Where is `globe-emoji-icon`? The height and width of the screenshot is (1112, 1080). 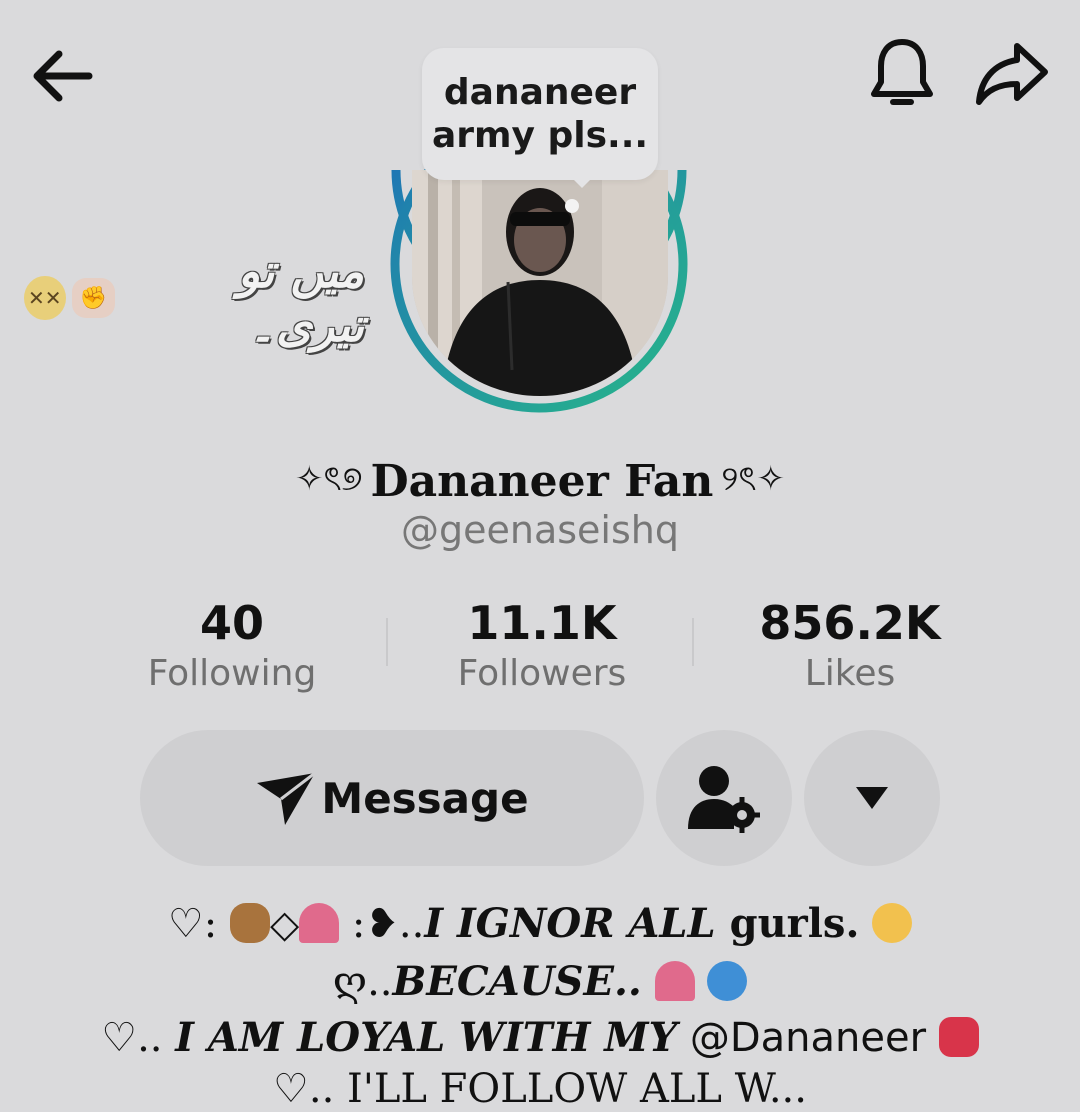
globe-emoji-icon is located at coordinates (727, 981).